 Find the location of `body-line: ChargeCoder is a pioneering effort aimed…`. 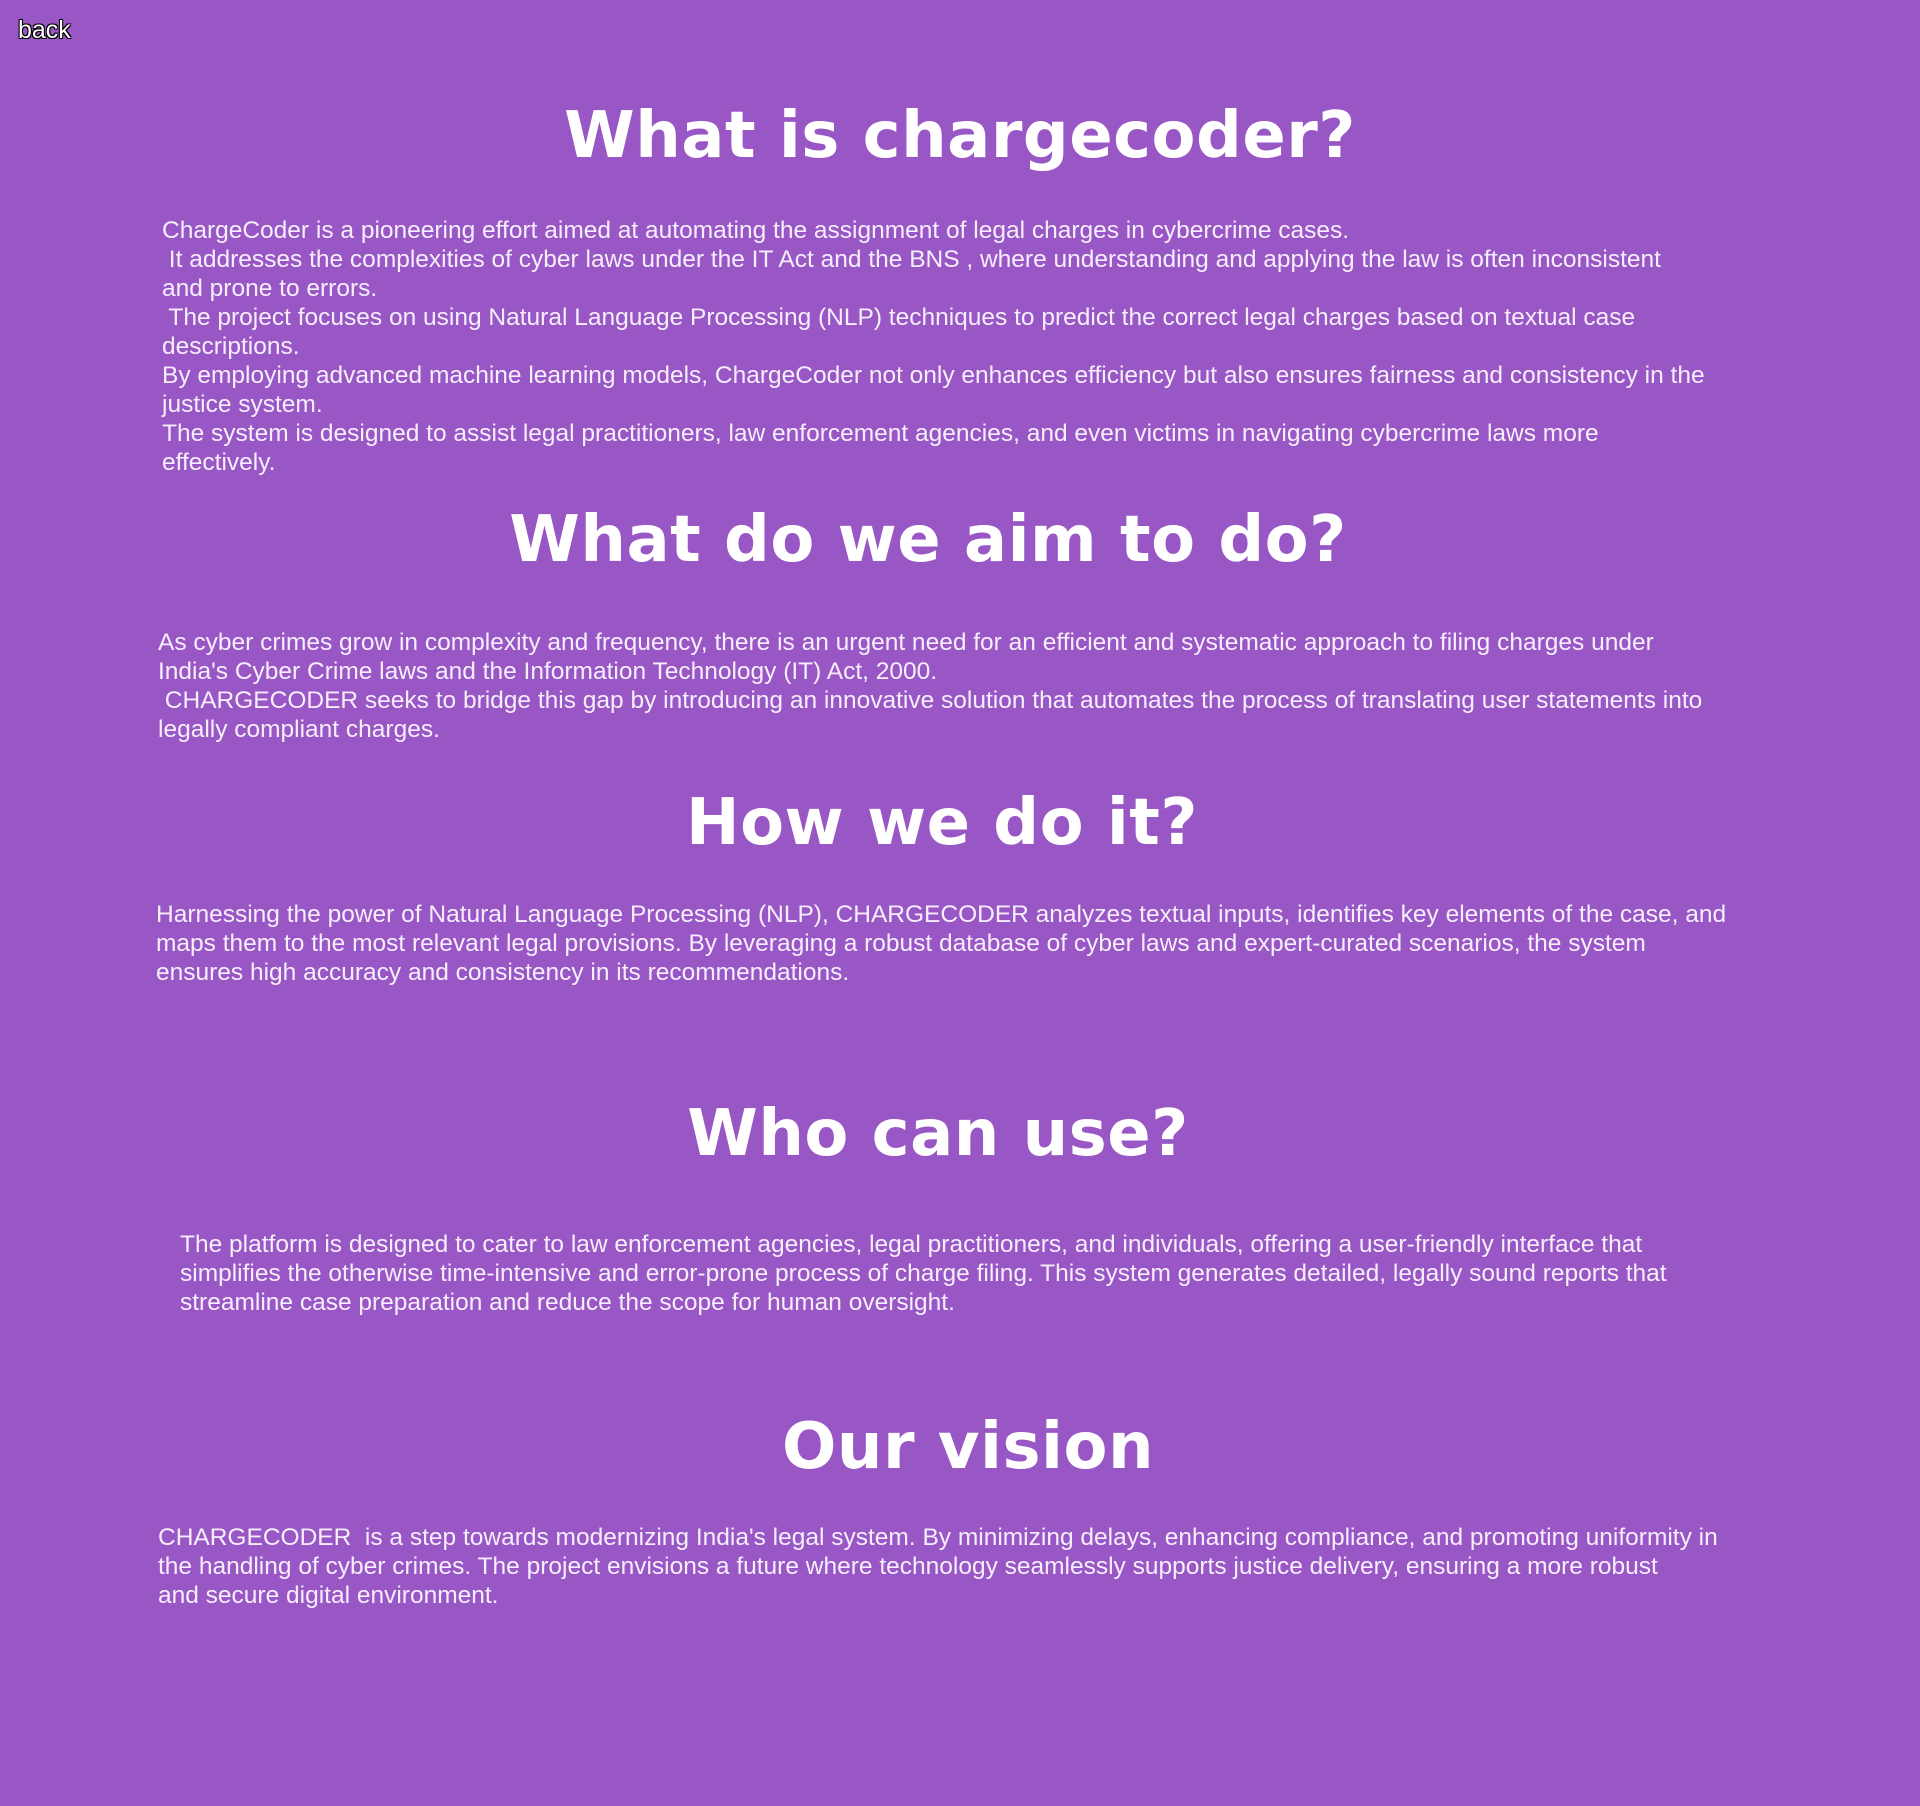

body-line: ChargeCoder is a pioneering effort aimed… is located at coordinates (756, 230).